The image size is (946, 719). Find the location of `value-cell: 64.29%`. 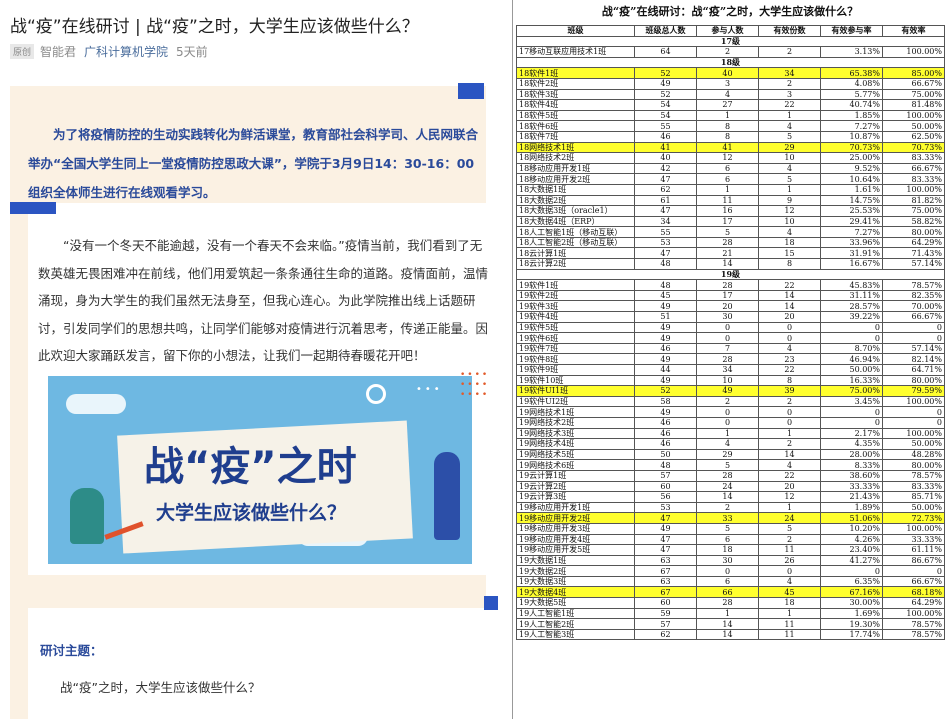

value-cell: 64.29% is located at coordinates (913, 242).